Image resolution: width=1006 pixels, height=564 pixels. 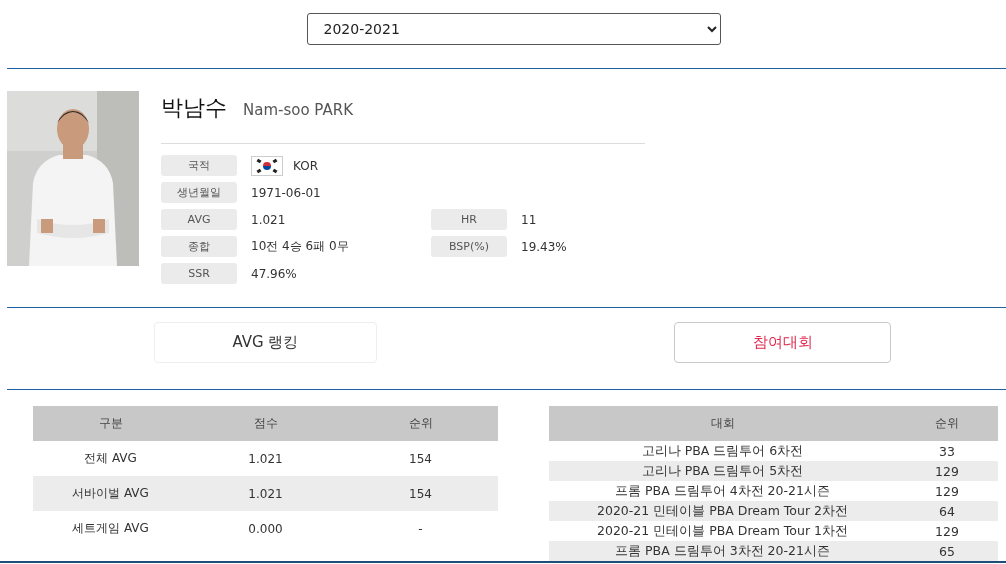 What do you see at coordinates (722, 491) in the screenshot?
I see `table-cell: 프롬 PBA 드림투어 4차전 20-21시즌` at bounding box center [722, 491].